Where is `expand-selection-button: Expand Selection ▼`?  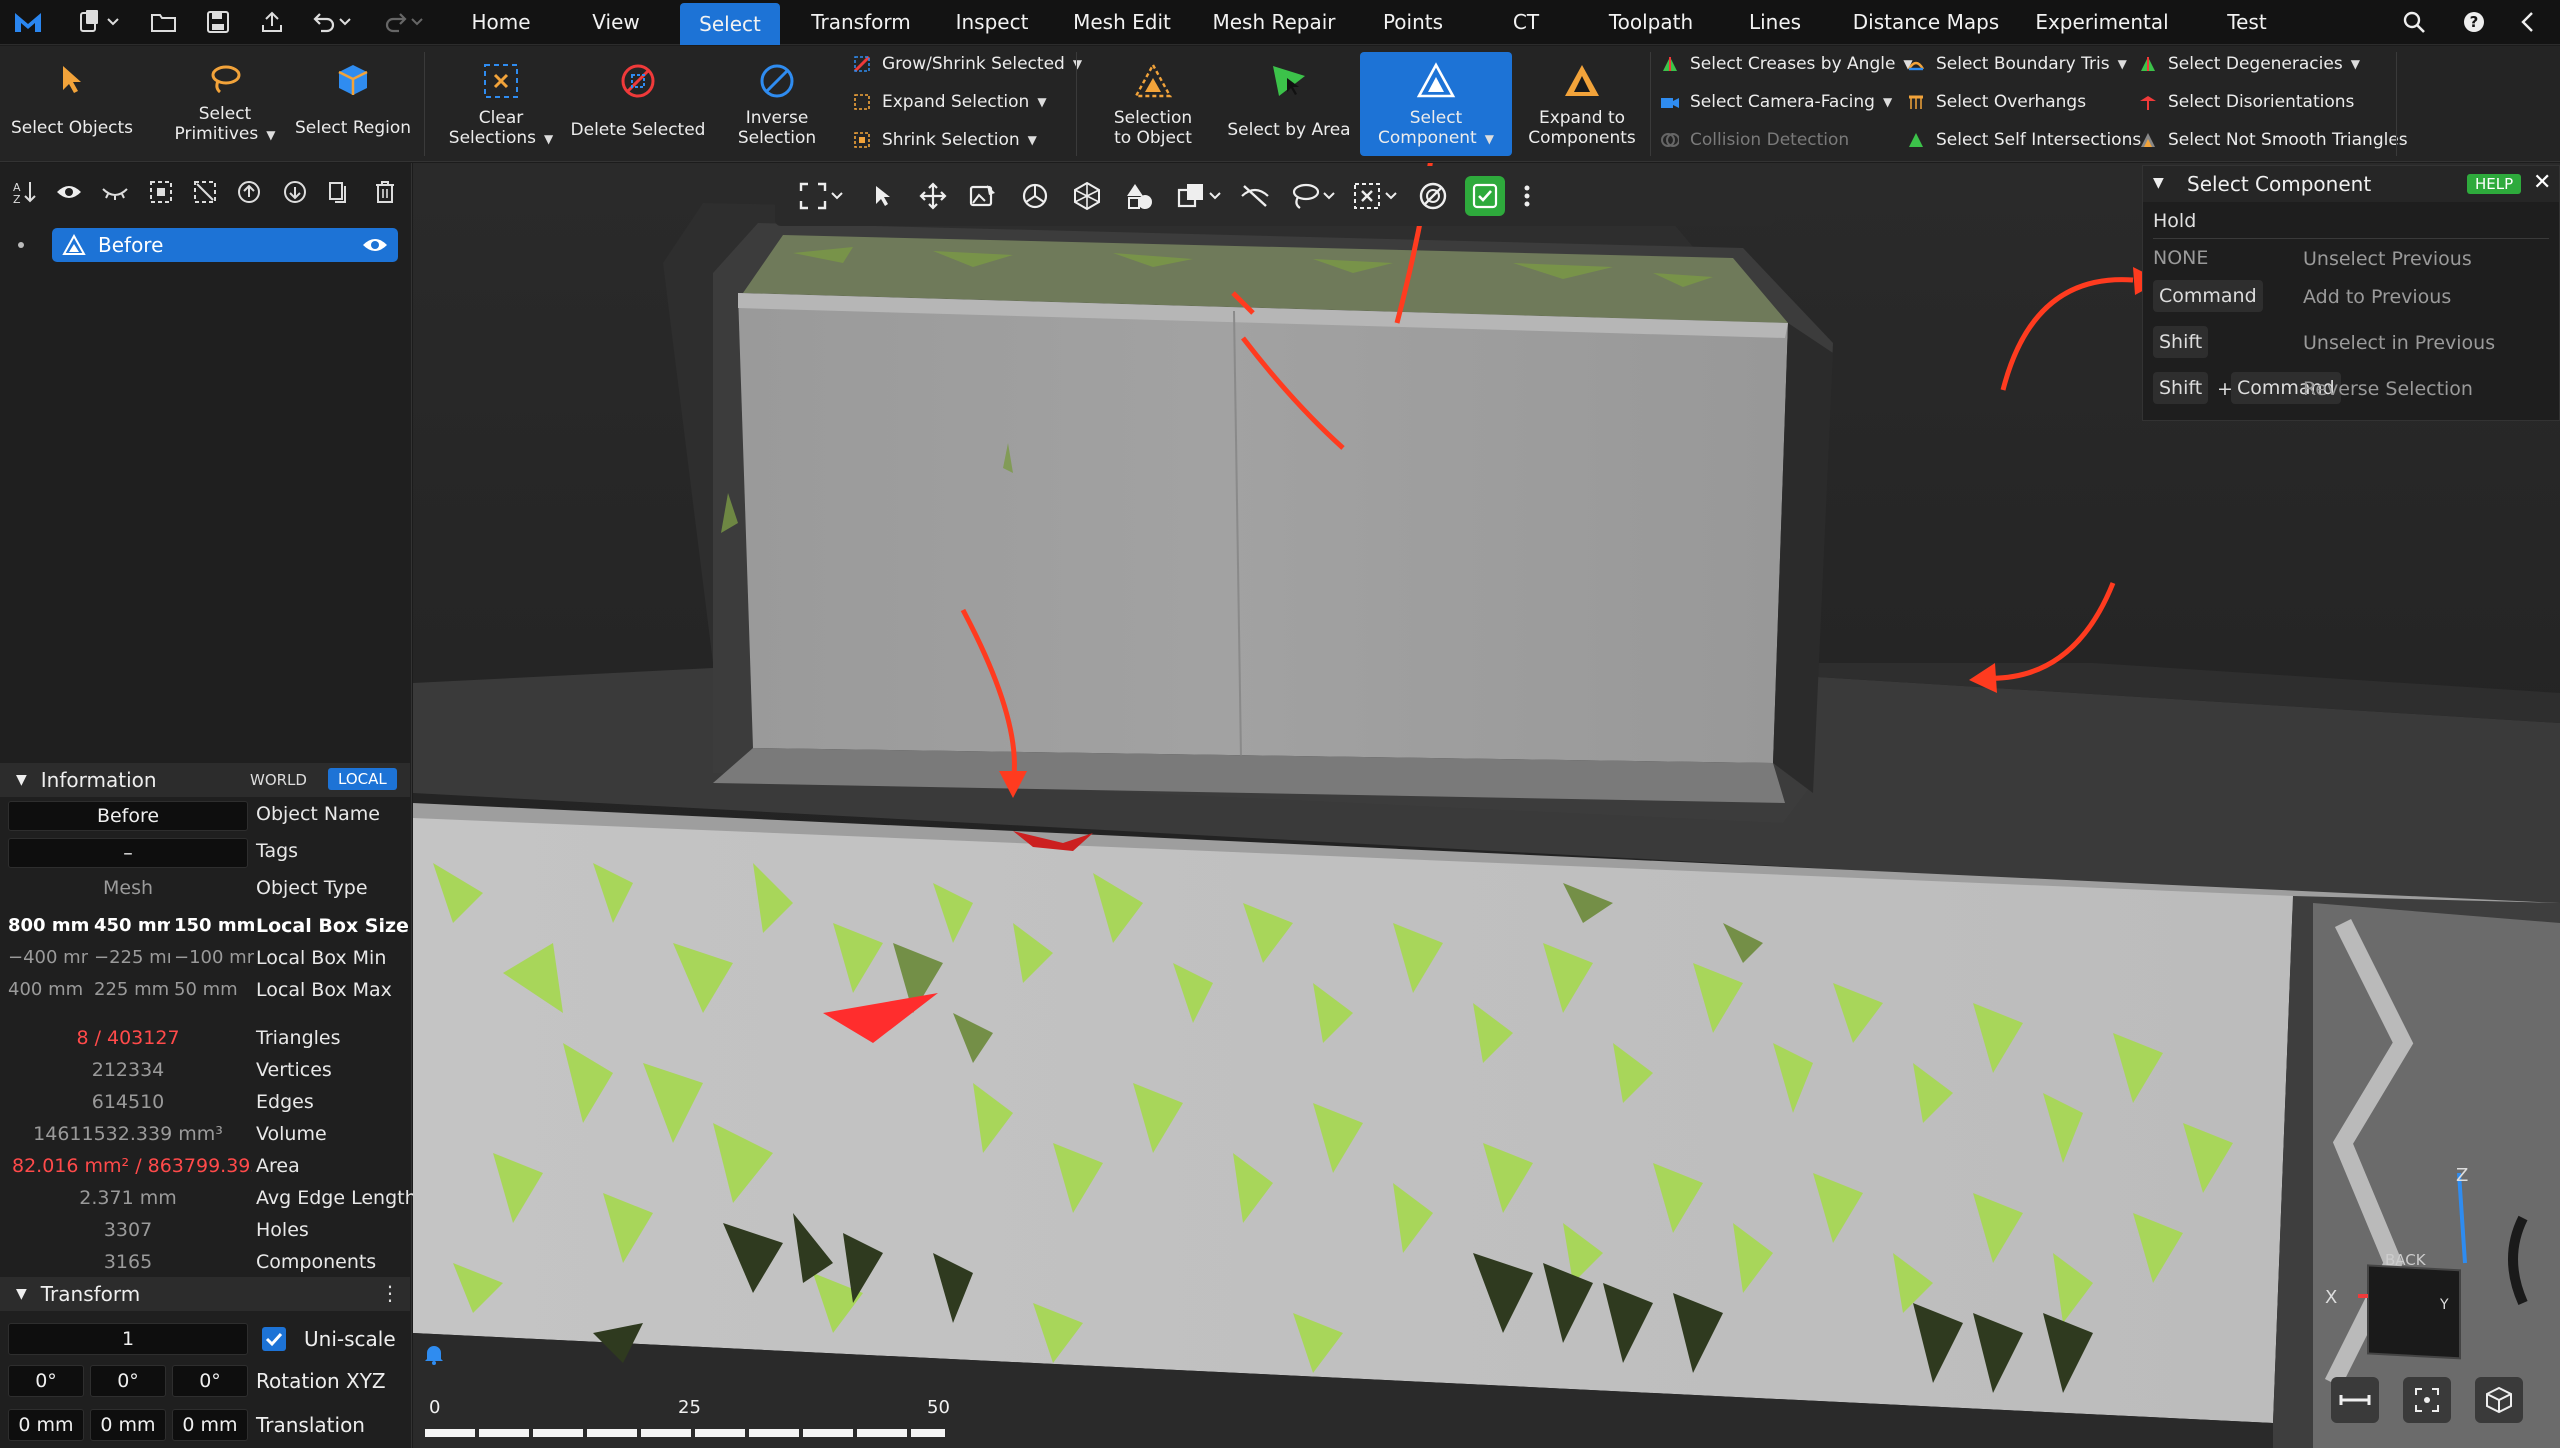 expand-selection-button: Expand Selection ▼ is located at coordinates (949, 102).